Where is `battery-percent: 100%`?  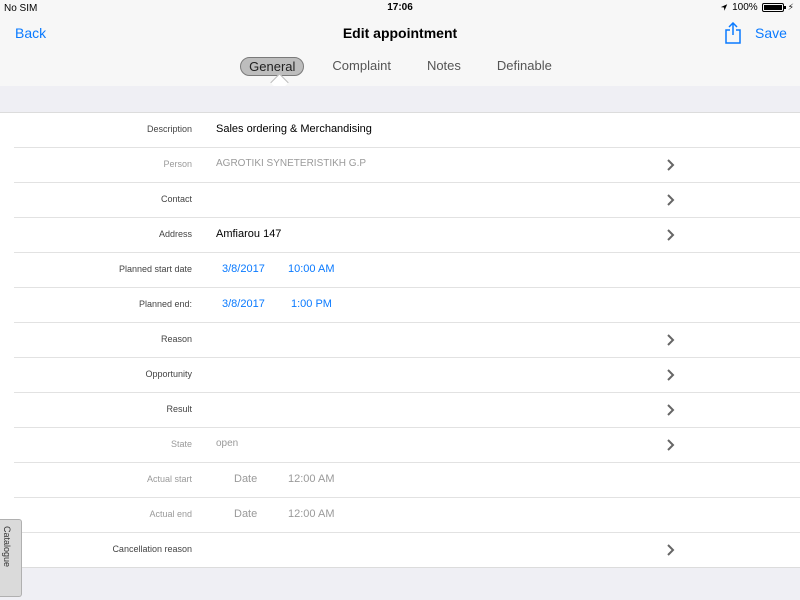
battery-percent: 100% is located at coordinates (745, 7).